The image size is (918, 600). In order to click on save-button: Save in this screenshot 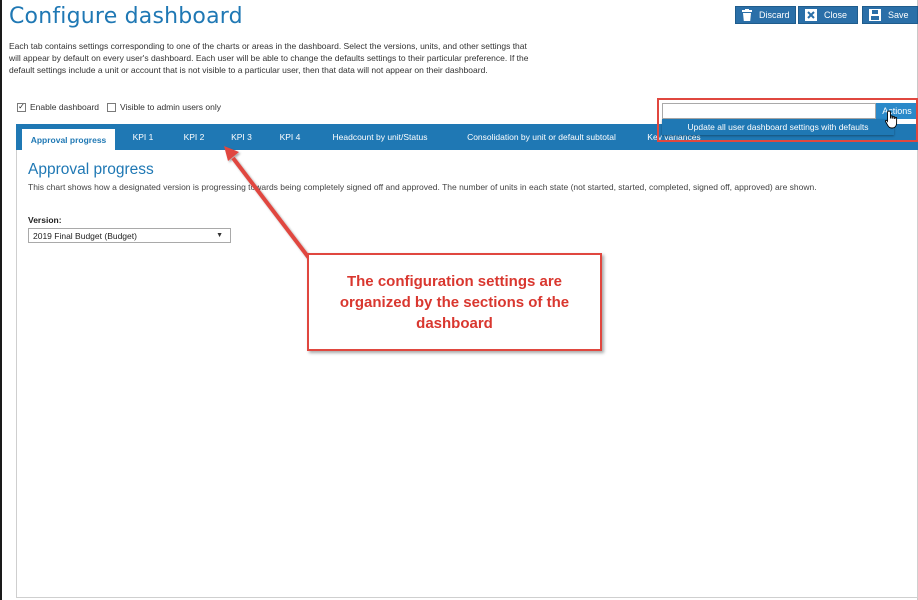, I will do `click(890, 15)`.